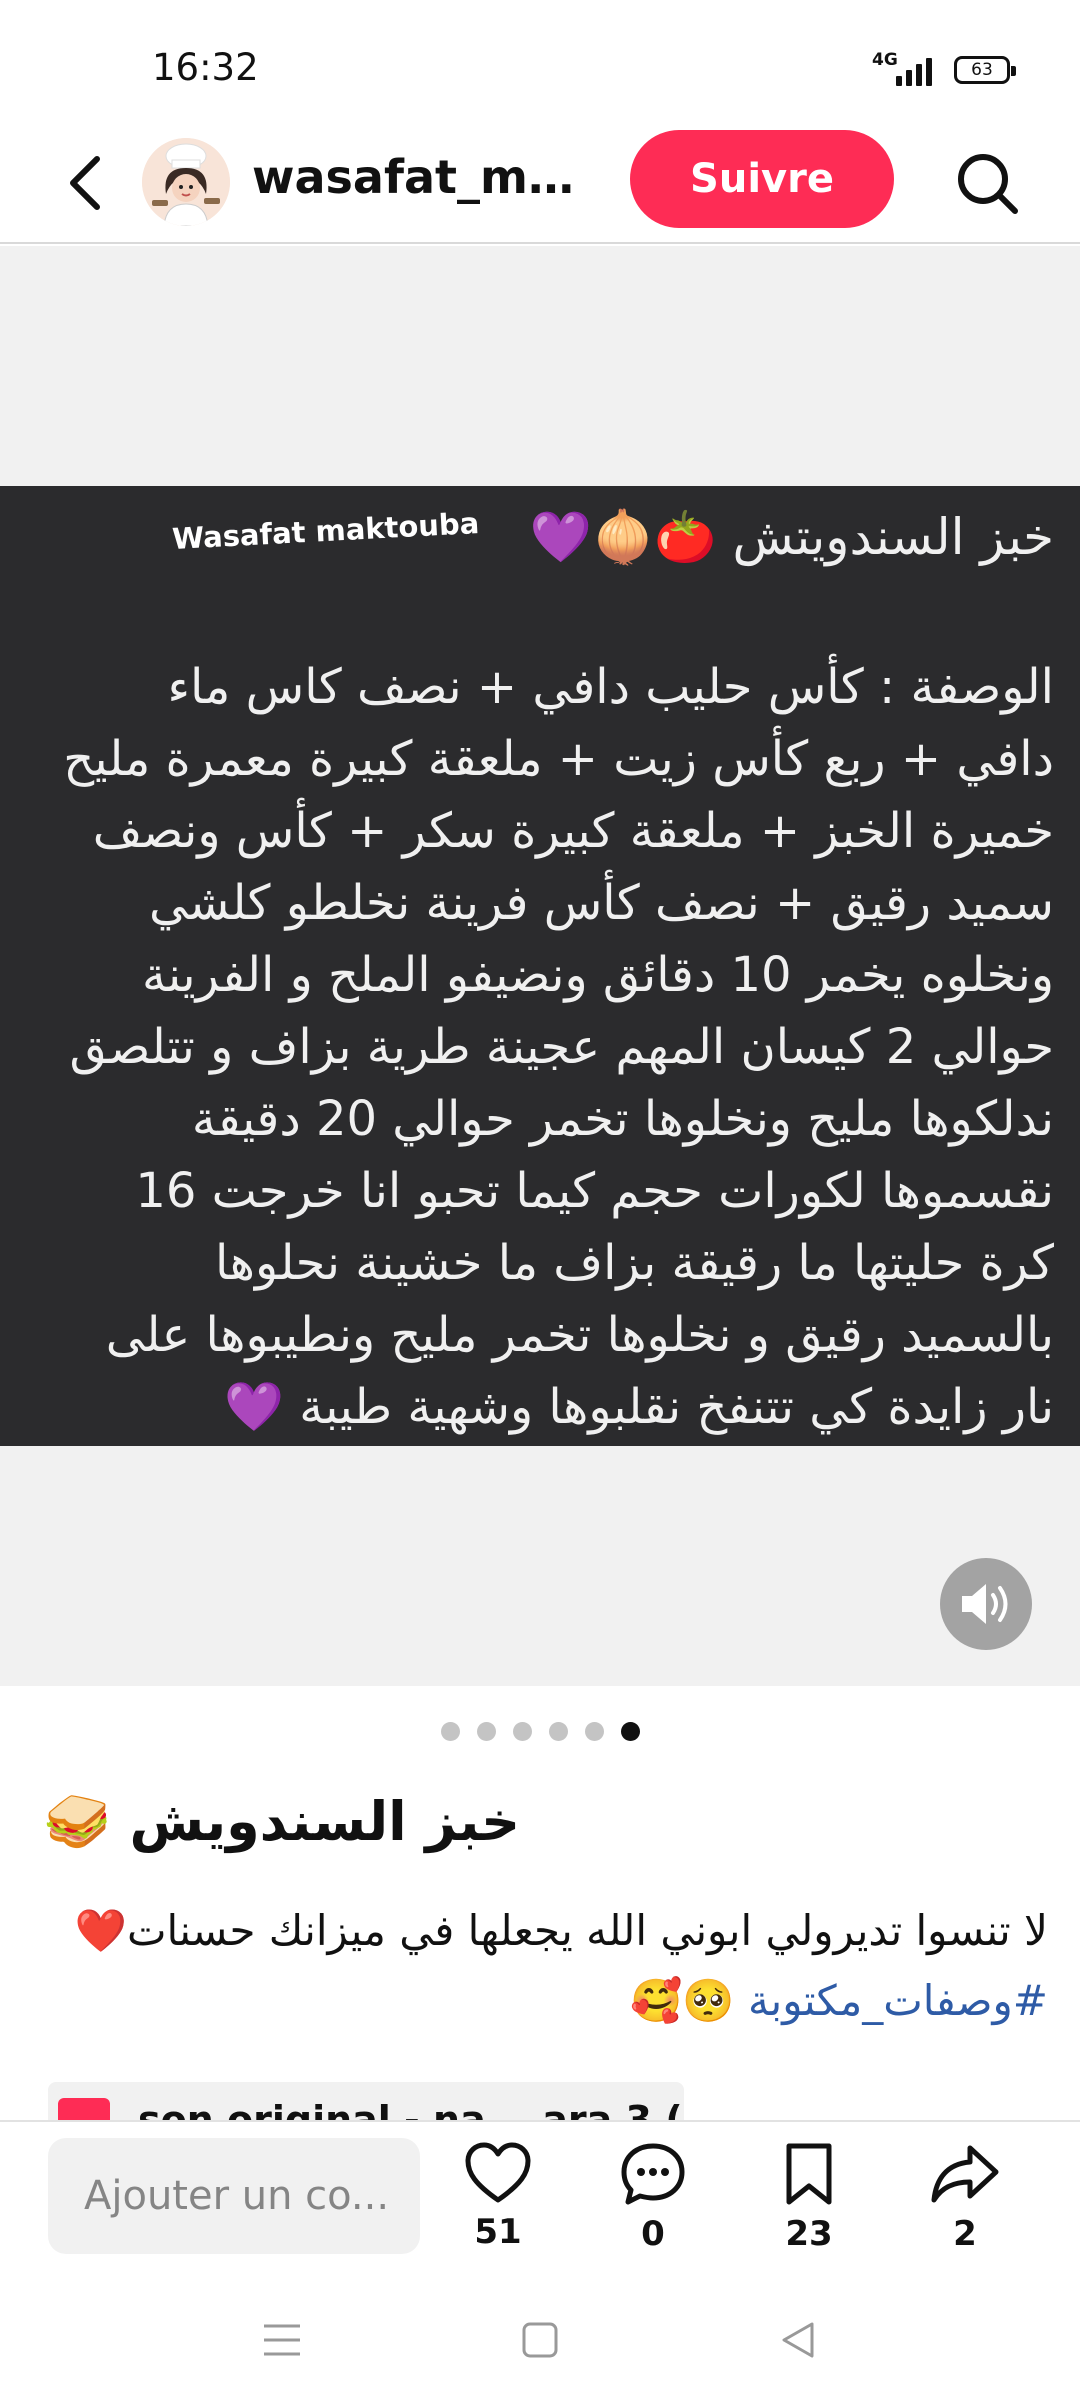  I want to click on search-icon, so click(988, 184).